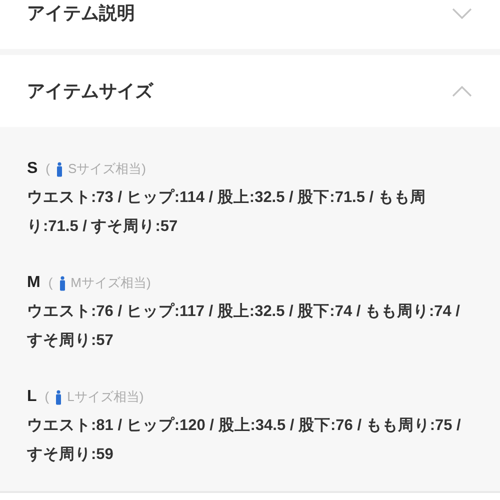 The width and height of the screenshot is (500, 500). I want to click on chevron-down-icon, so click(462, 13).